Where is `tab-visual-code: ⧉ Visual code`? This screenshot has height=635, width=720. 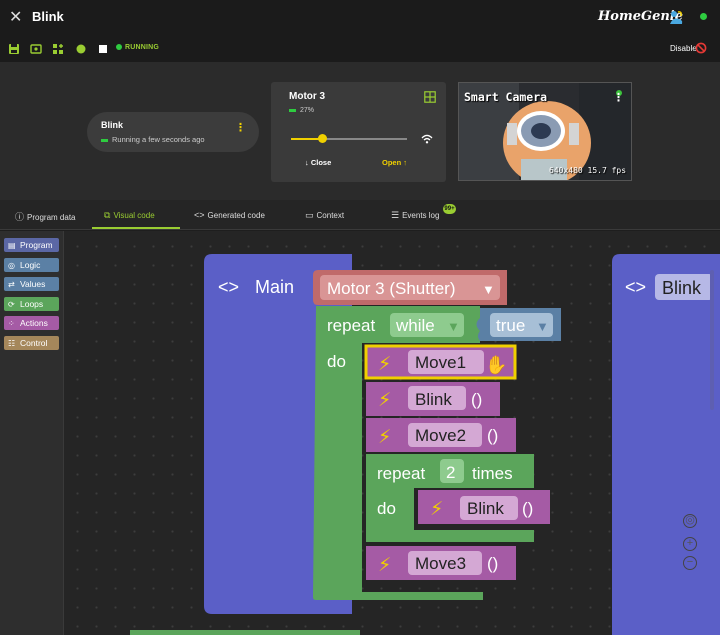
tab-visual-code: ⧉ Visual code is located at coordinates (129, 215).